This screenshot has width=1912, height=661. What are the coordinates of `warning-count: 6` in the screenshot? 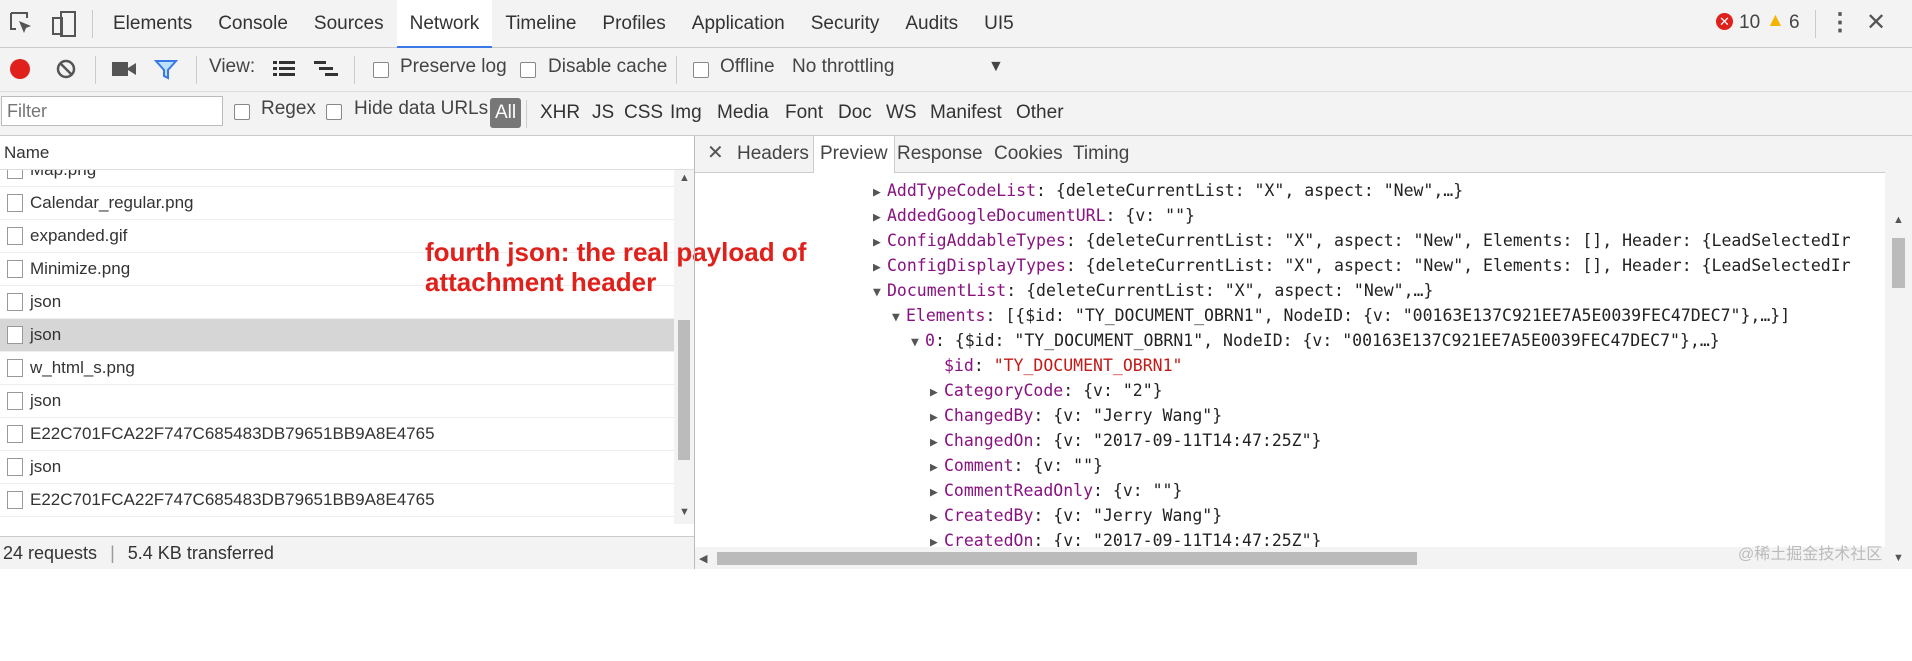 It's located at (1794, 23).